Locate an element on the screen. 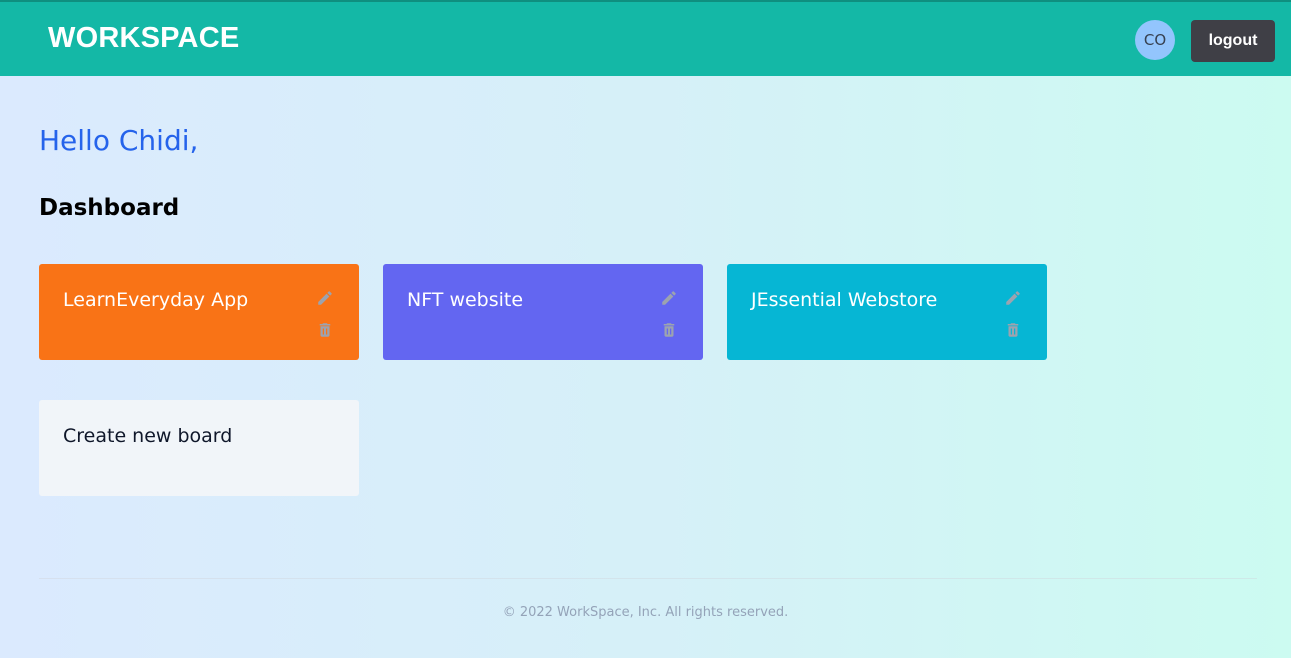  board-card-jessential-webstore: JEssential Webstore is located at coordinates (887, 312).